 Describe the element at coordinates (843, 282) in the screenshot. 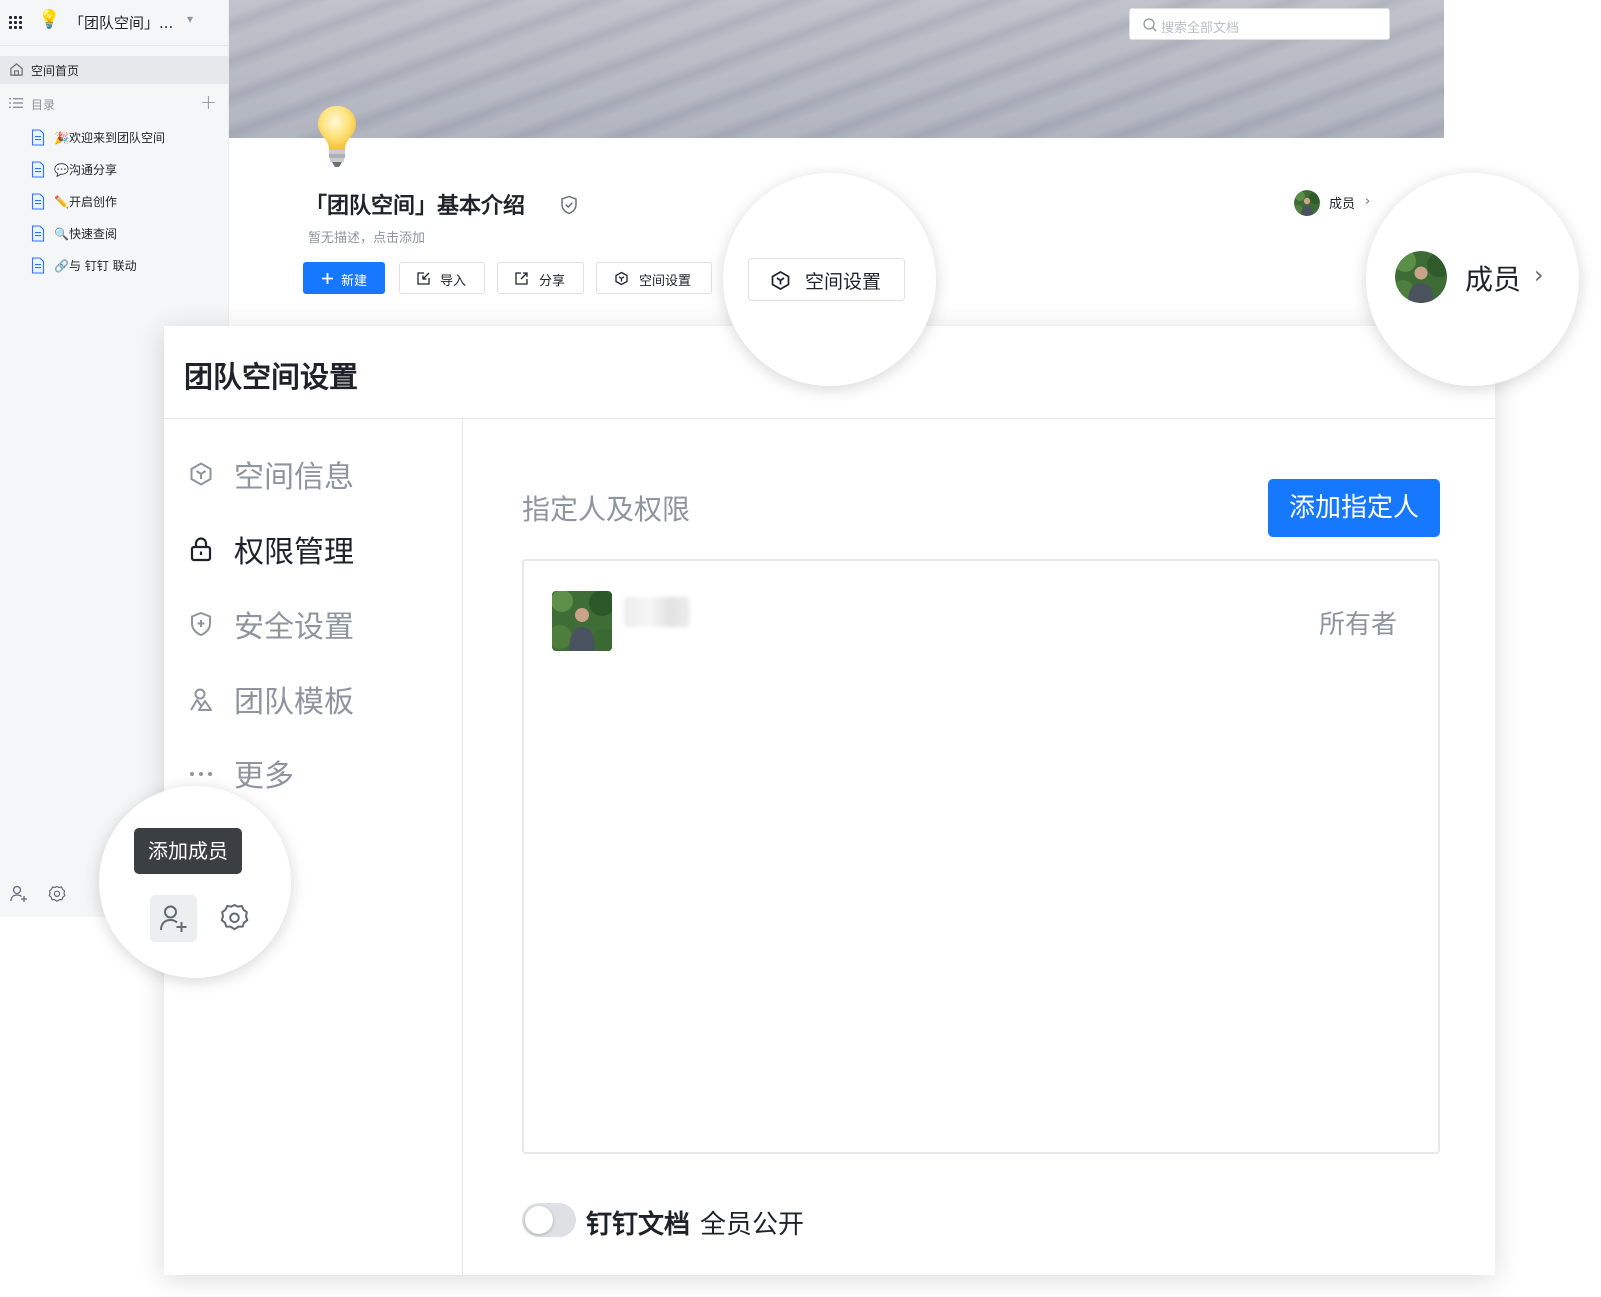

I see `space-settings-label-zoomed: 空间设置` at that location.